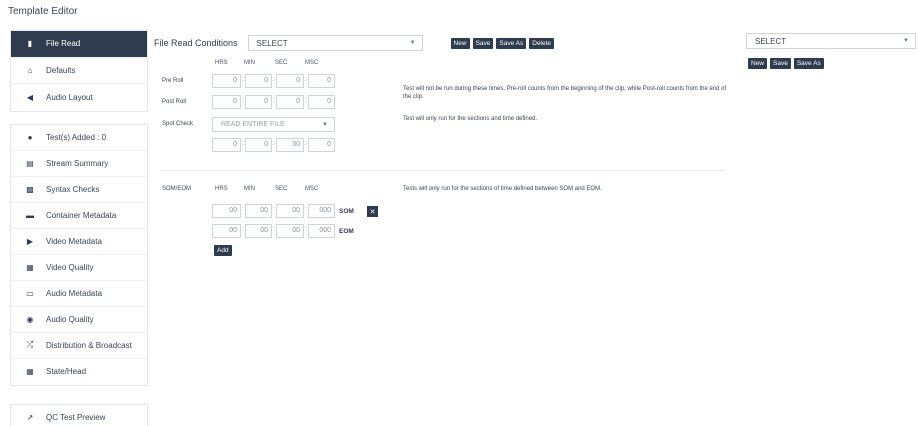 This screenshot has width=918, height=426. What do you see at coordinates (511, 43) in the screenshot?
I see `save-as-button: Save As` at bounding box center [511, 43].